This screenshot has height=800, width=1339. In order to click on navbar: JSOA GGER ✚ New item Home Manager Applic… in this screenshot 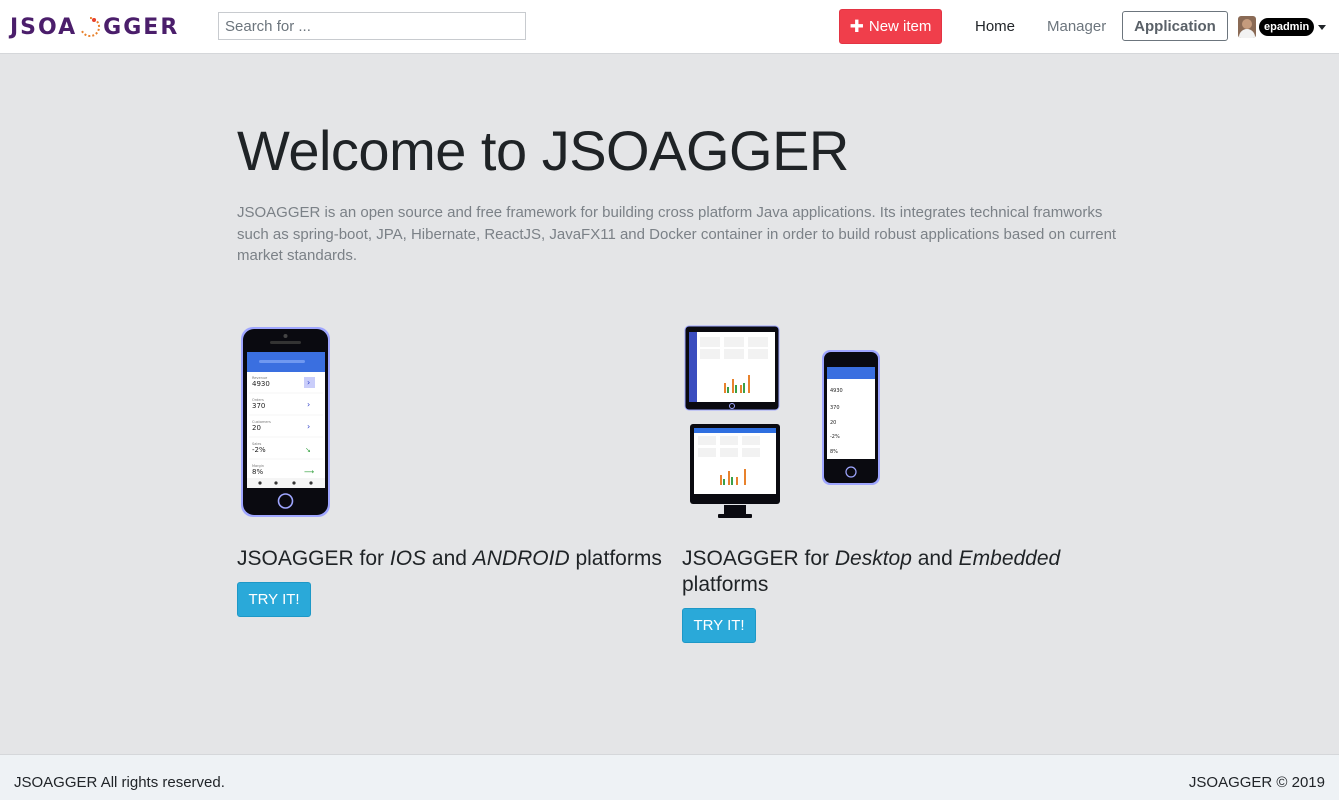, I will do `click(669, 27)`.